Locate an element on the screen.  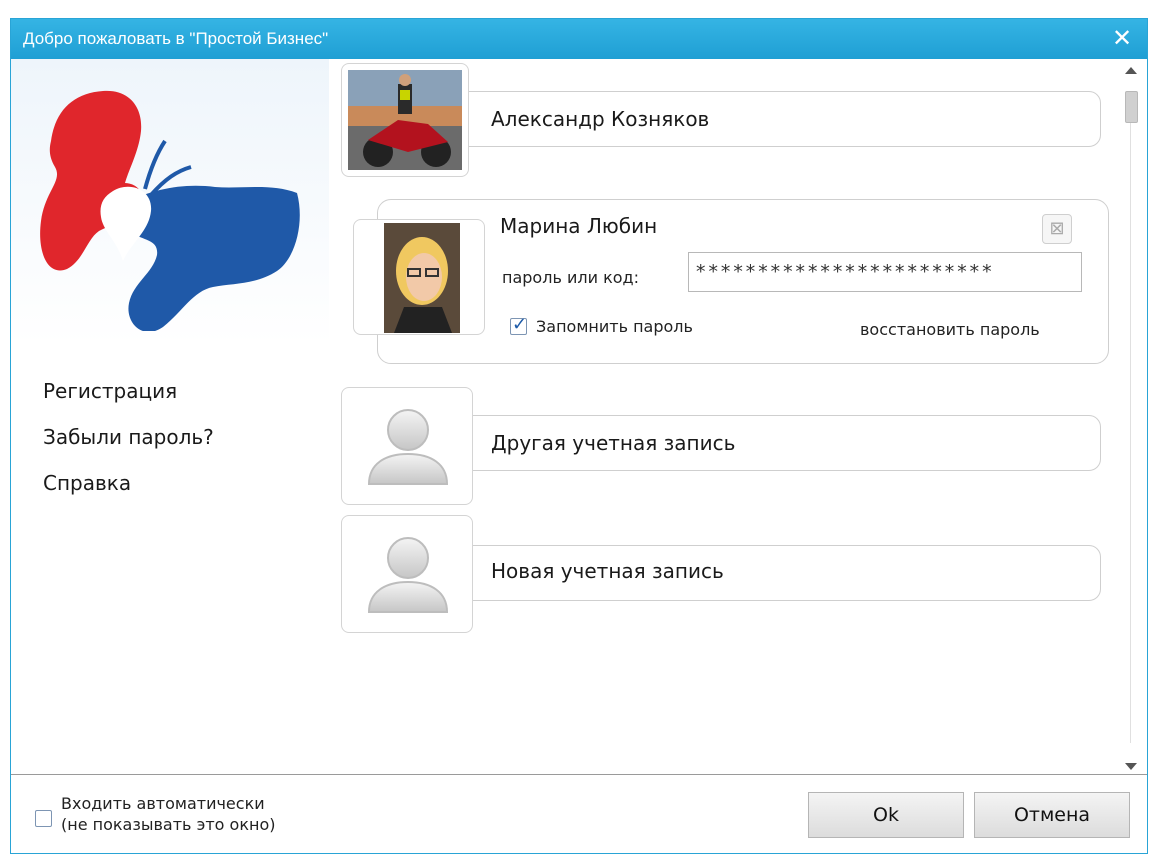
scroll-down-icon is located at coordinates (1131, 766).